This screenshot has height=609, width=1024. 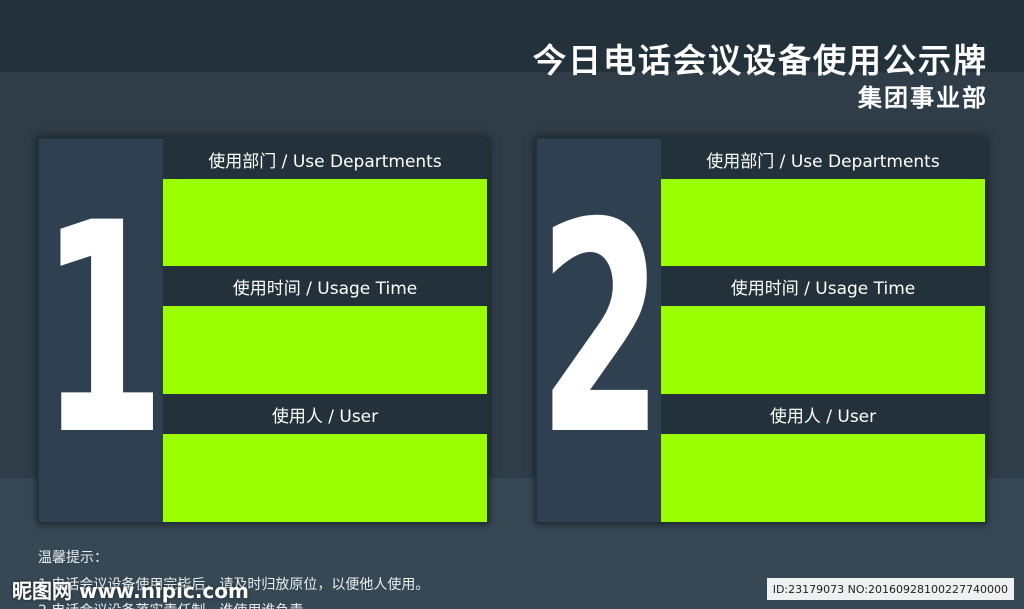 What do you see at coordinates (923, 98) in the screenshot?
I see `page-subtitle: 集团事业部` at bounding box center [923, 98].